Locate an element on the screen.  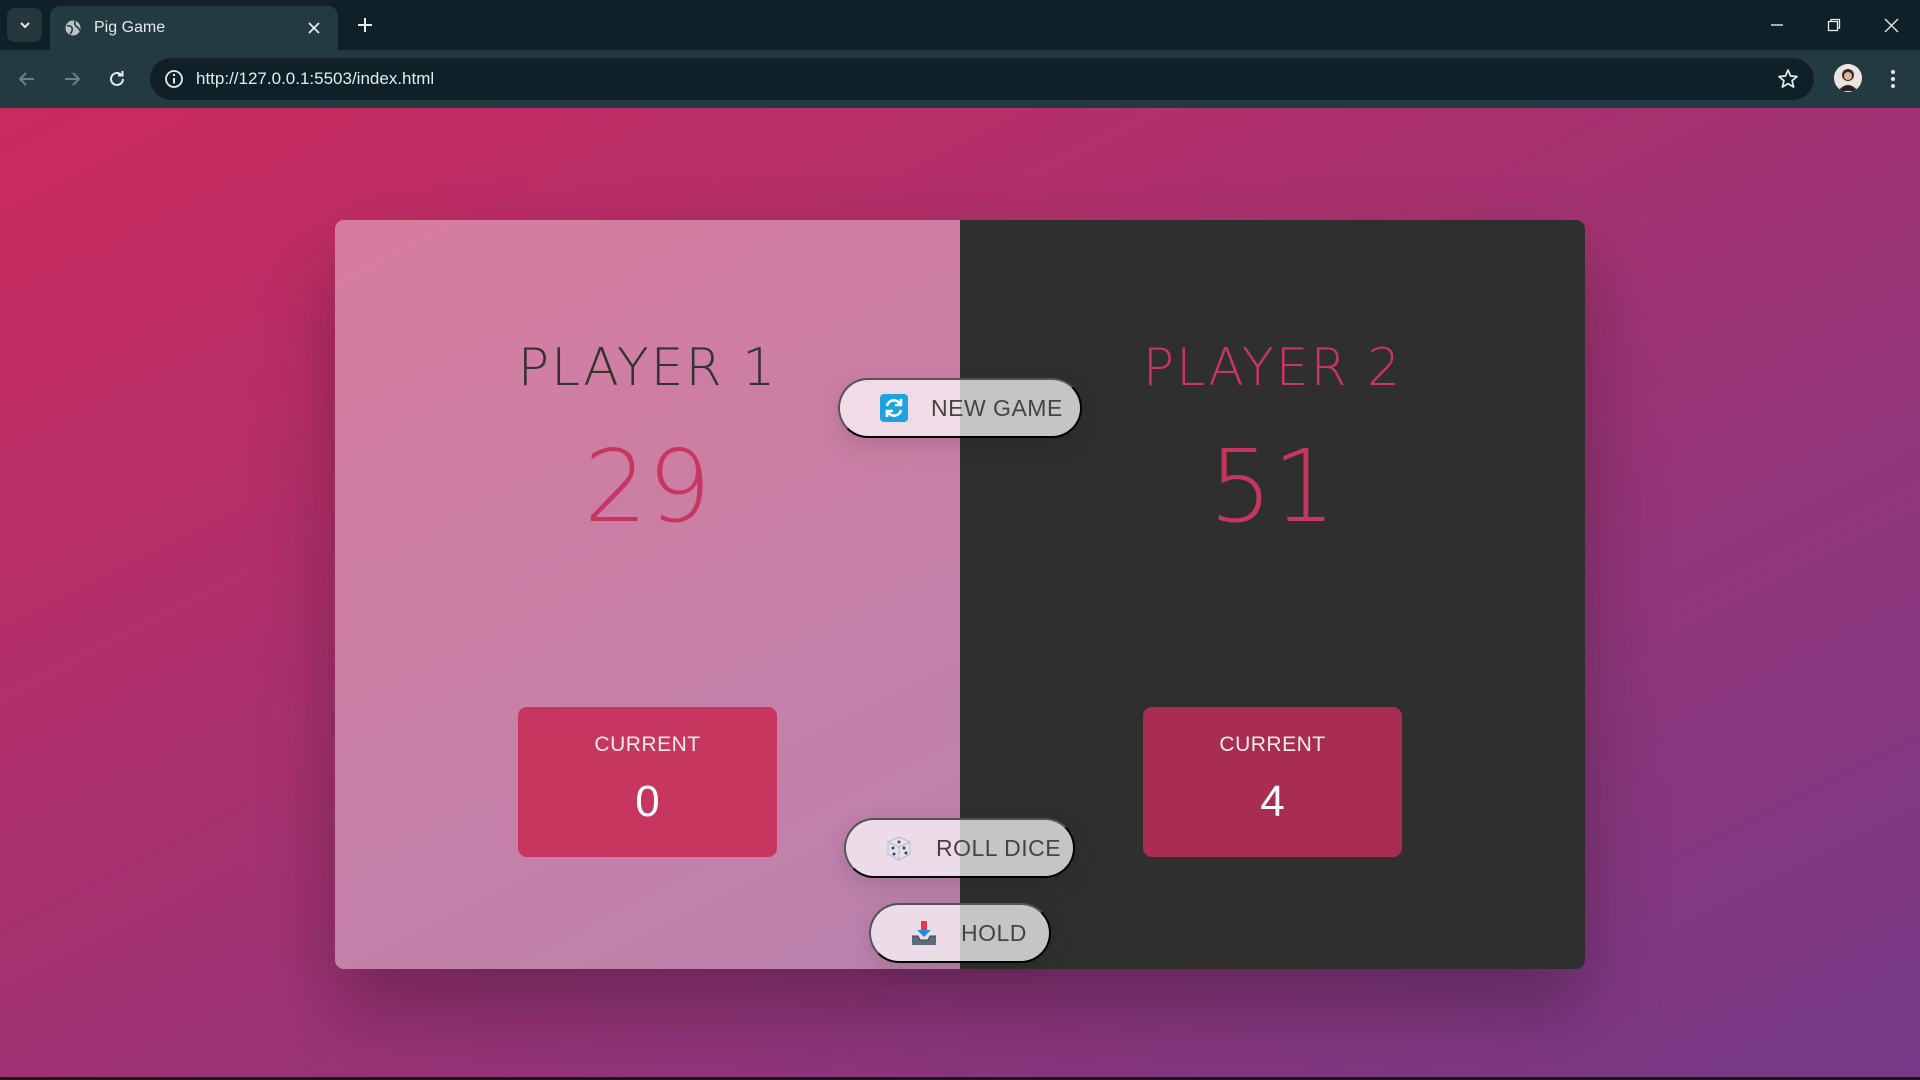
minimize-icon is located at coordinates (1777, 25).